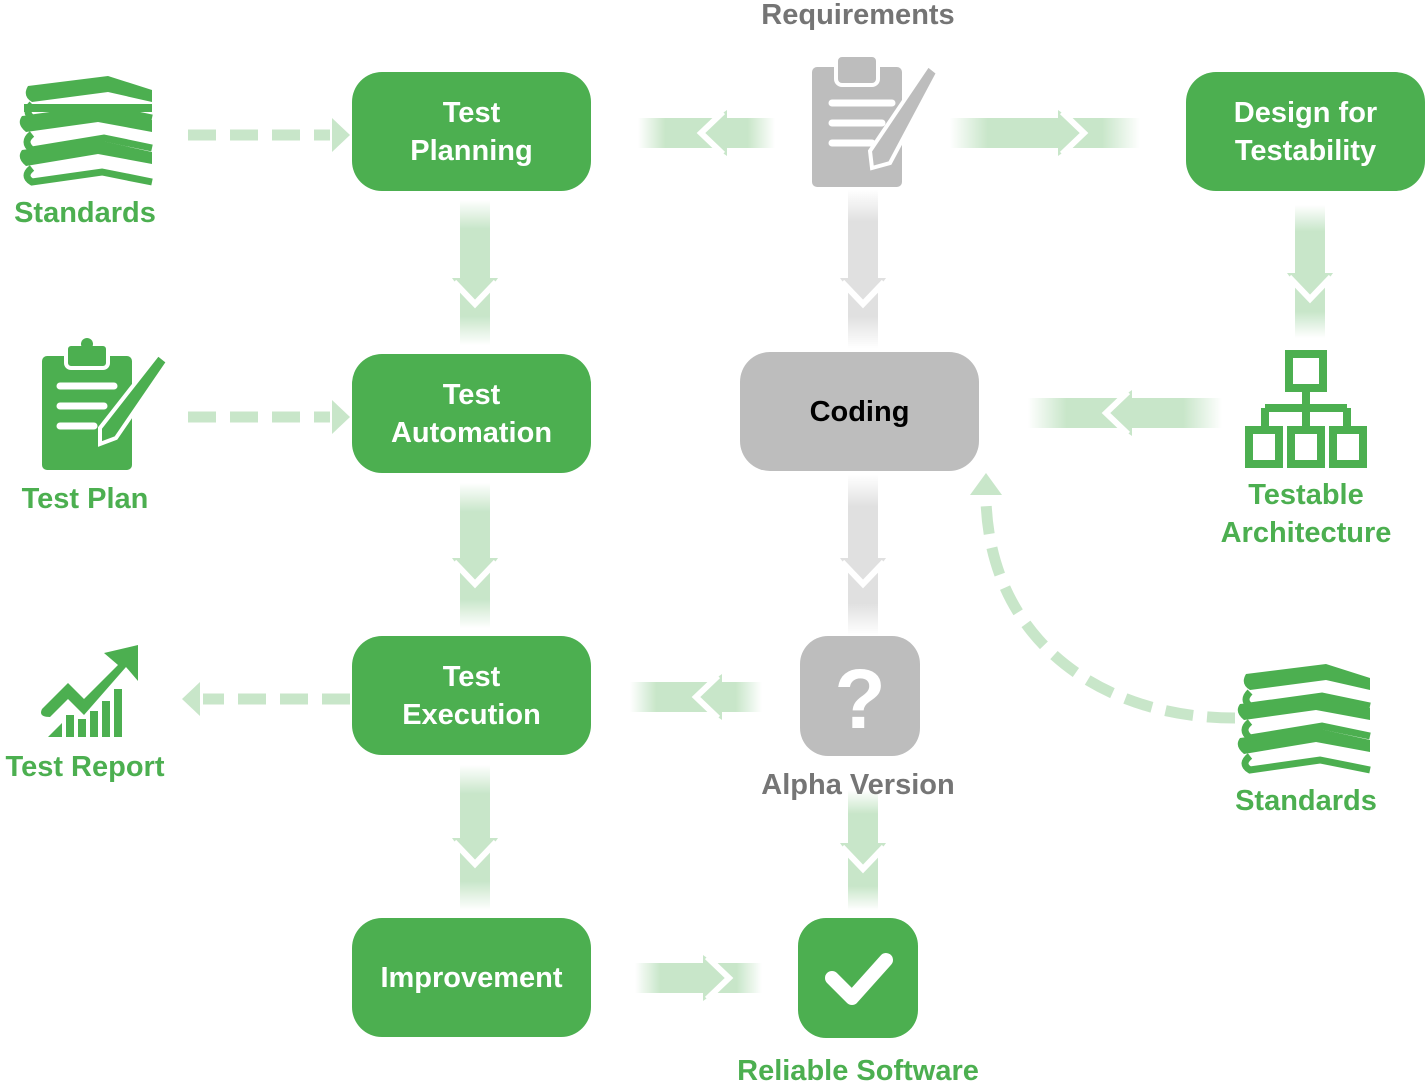 The image size is (1426, 1084). I want to click on test-plan-label: Test Plan, so click(85, 499).